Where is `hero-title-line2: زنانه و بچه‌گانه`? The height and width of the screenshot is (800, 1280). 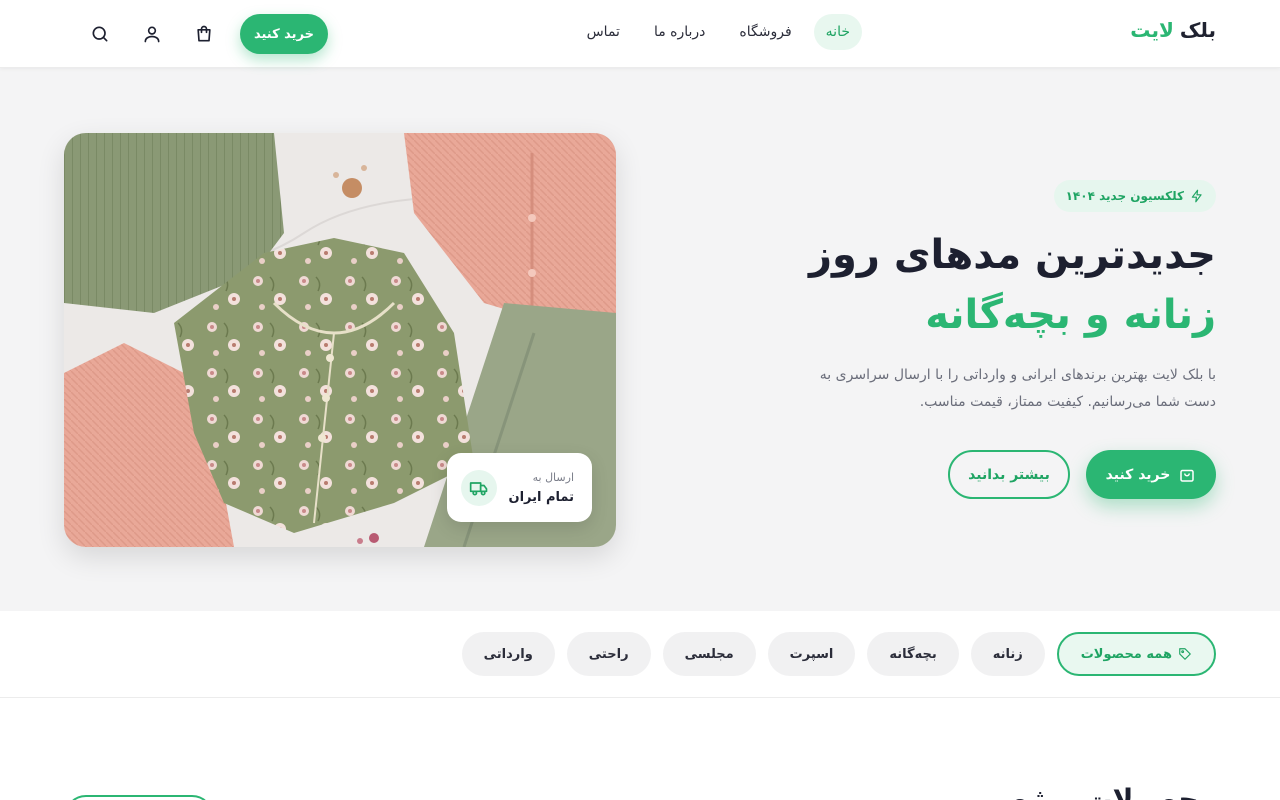 hero-title-line2: زنانه و بچه‌گانه is located at coordinates (1070, 315).